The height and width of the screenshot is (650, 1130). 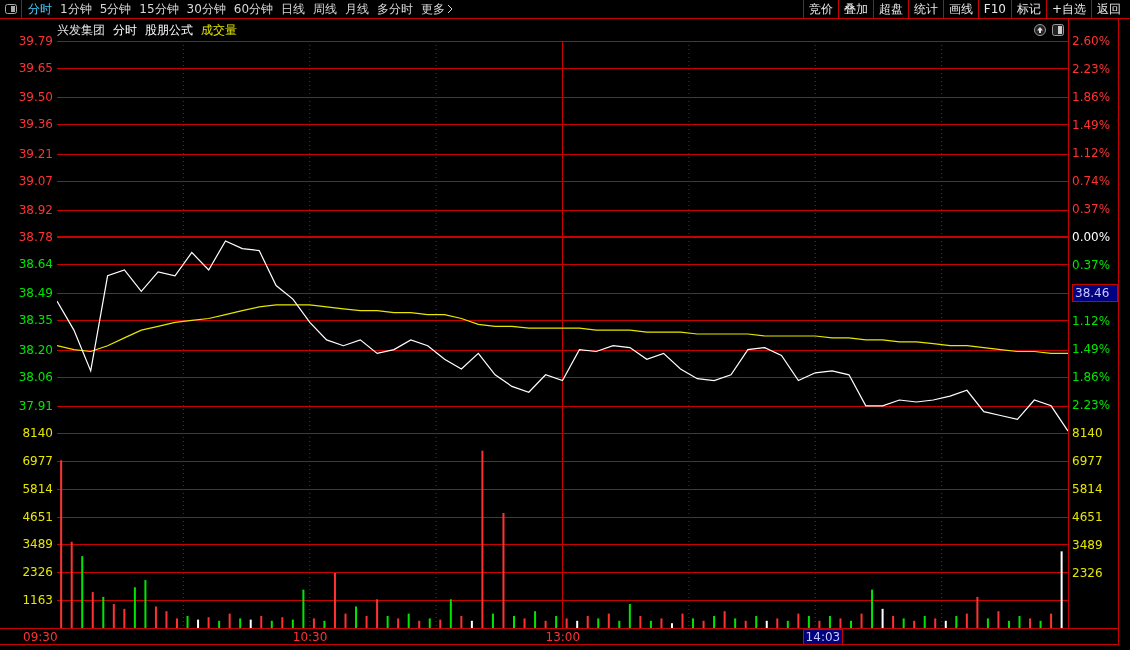 I want to click on time-axis-label: 13:00, so click(x=563, y=637).